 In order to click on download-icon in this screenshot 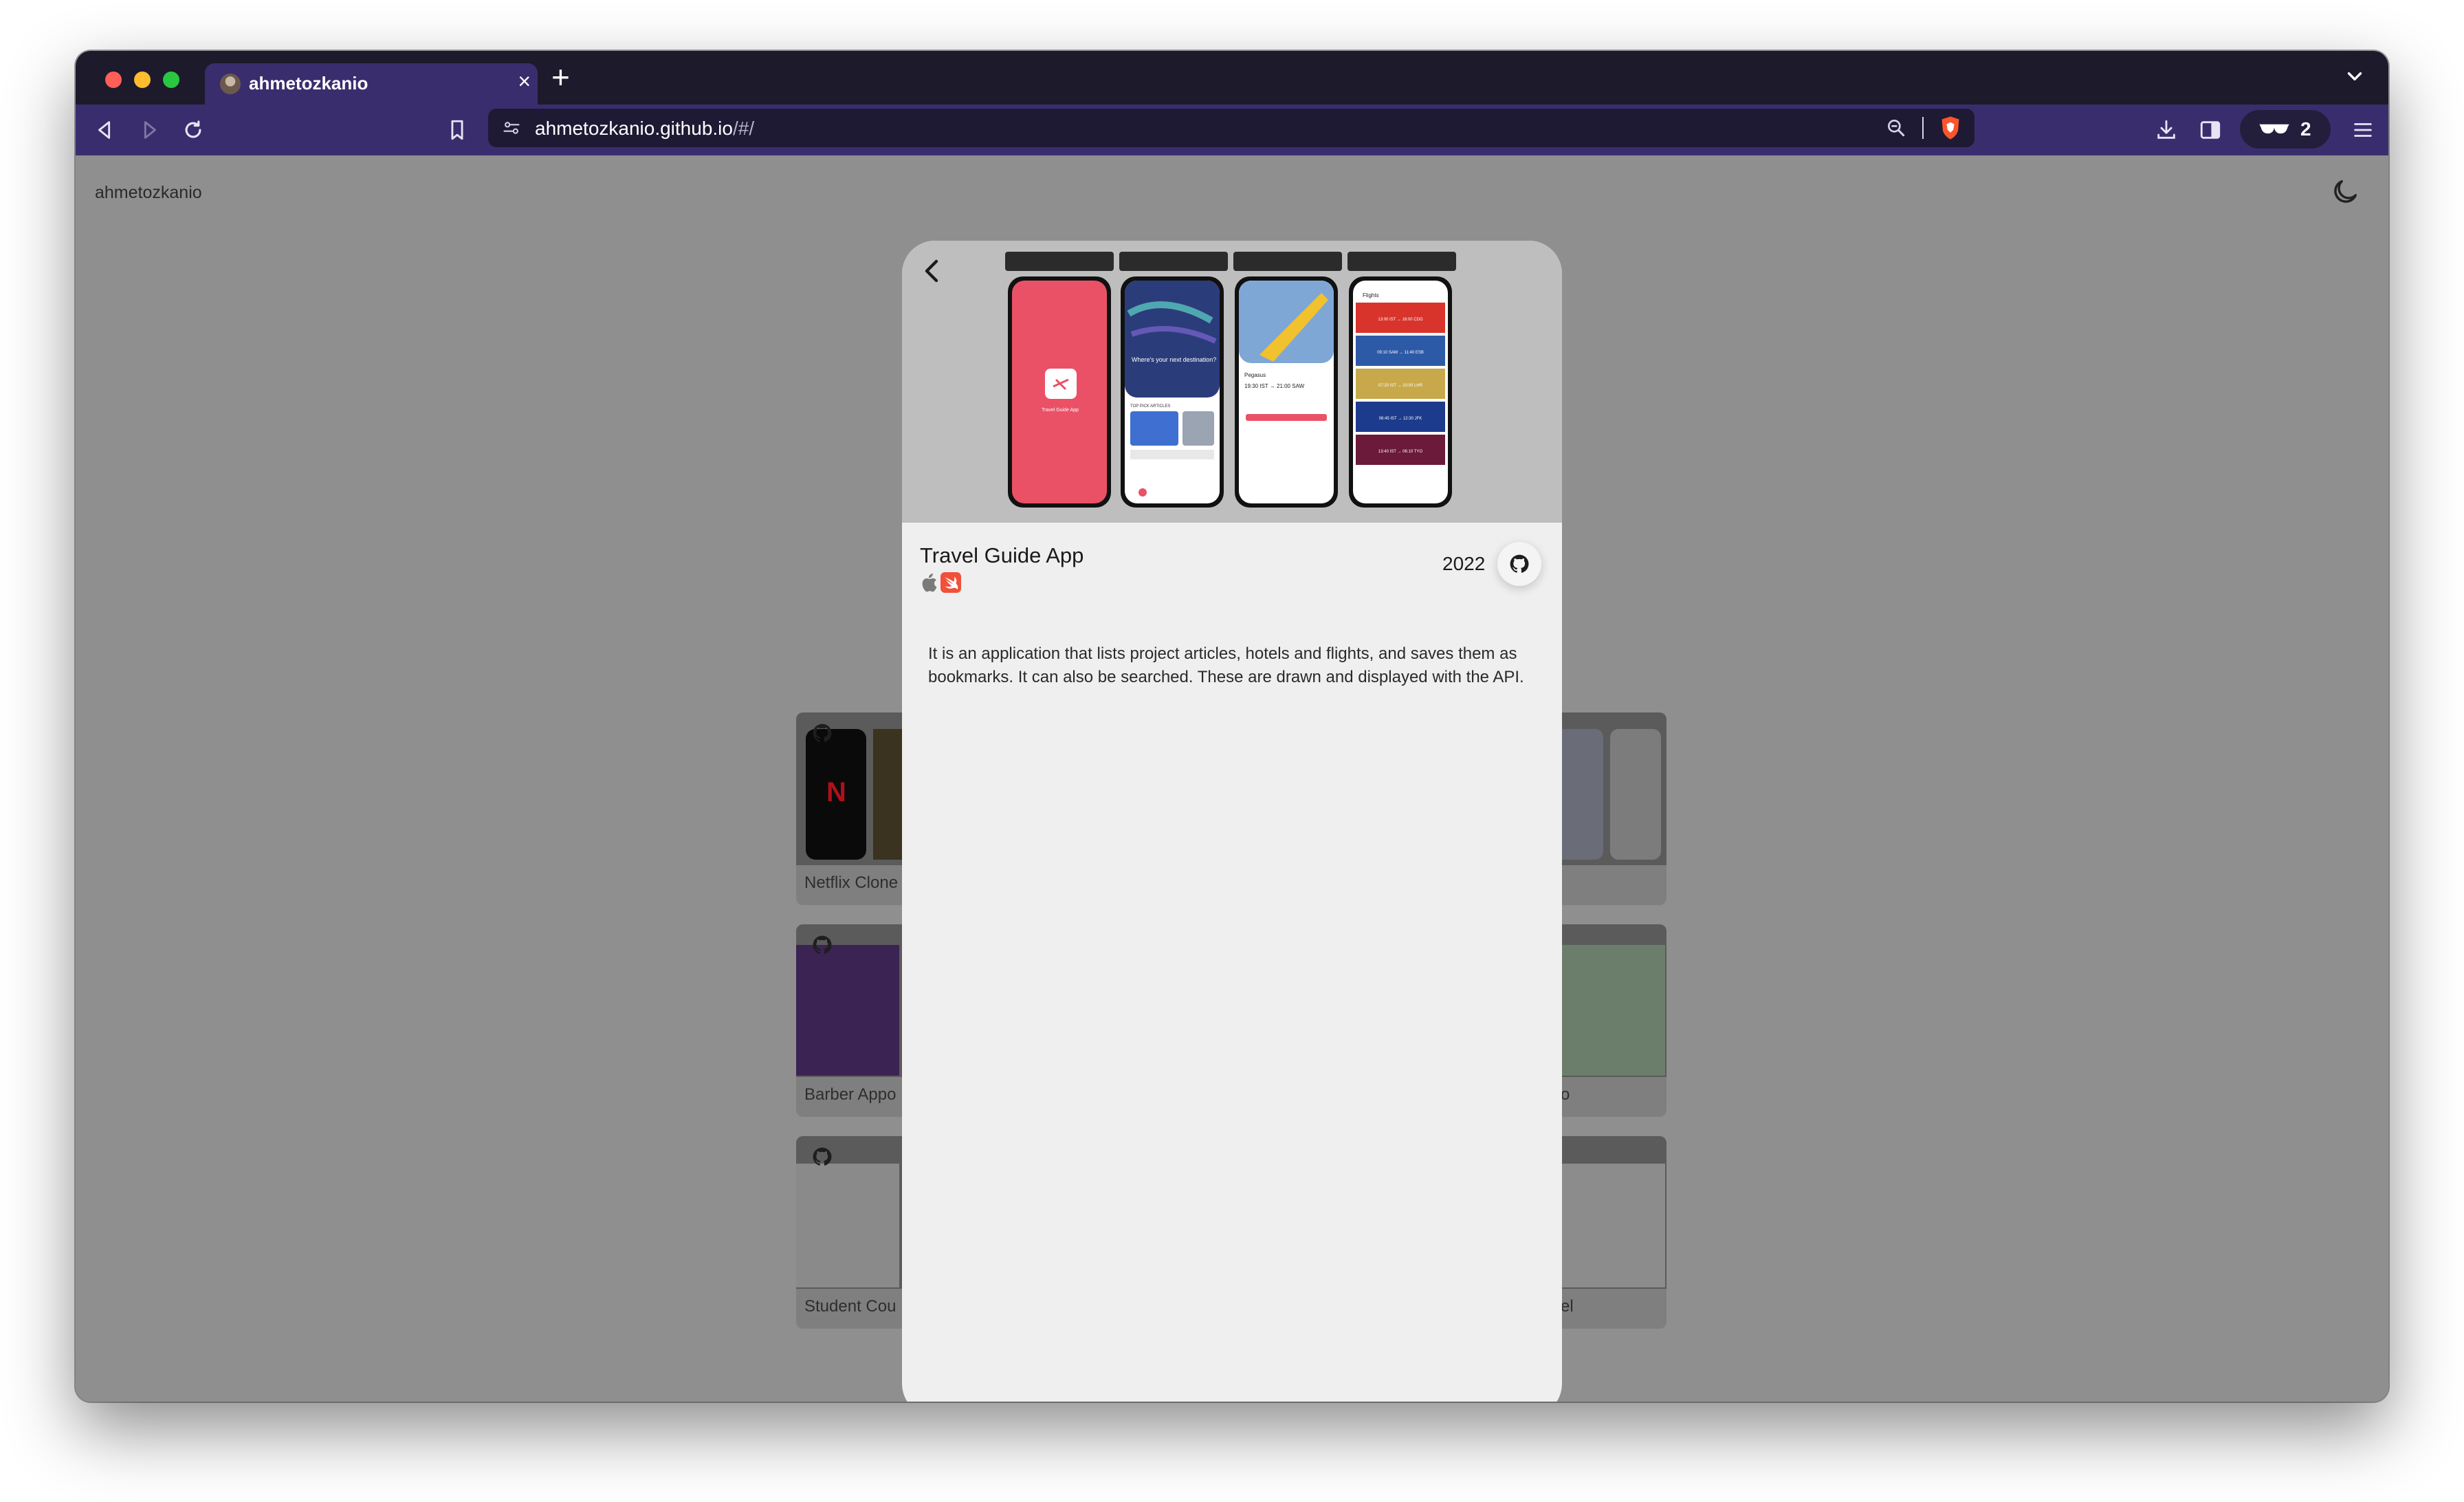, I will do `click(2166, 130)`.